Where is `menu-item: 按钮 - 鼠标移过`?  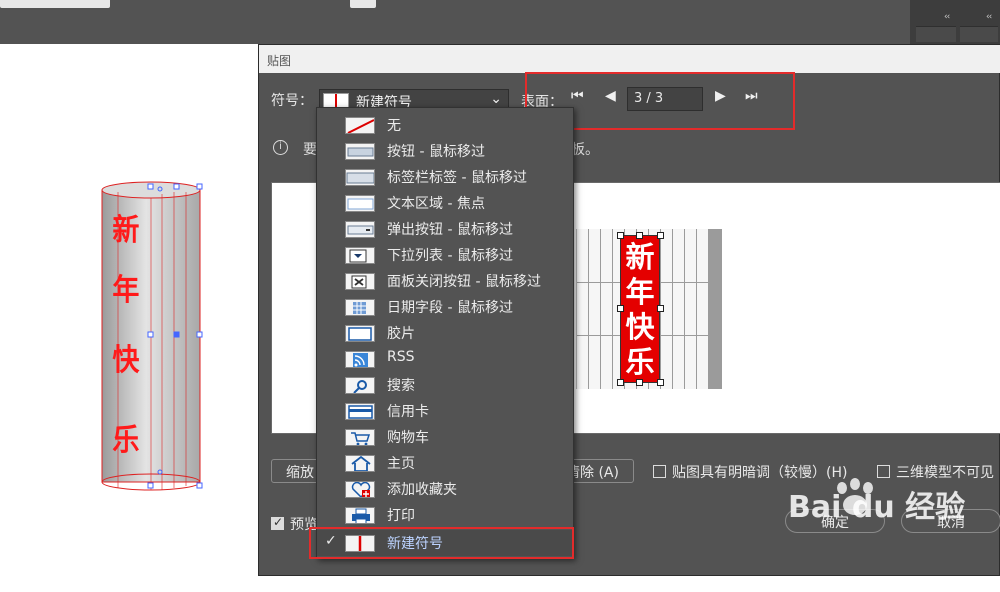 menu-item: 按钮 - 鼠标移过 is located at coordinates (445, 151).